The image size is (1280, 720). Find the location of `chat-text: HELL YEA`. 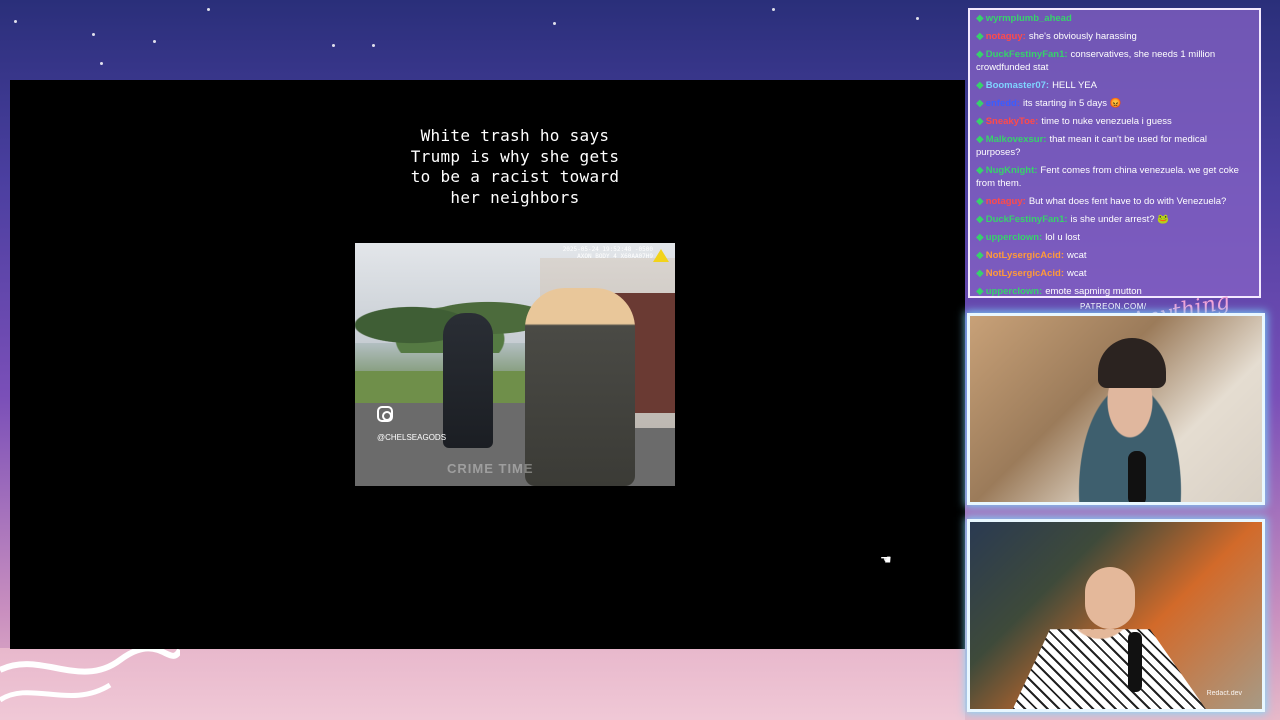

chat-text: HELL YEA is located at coordinates (1074, 85).